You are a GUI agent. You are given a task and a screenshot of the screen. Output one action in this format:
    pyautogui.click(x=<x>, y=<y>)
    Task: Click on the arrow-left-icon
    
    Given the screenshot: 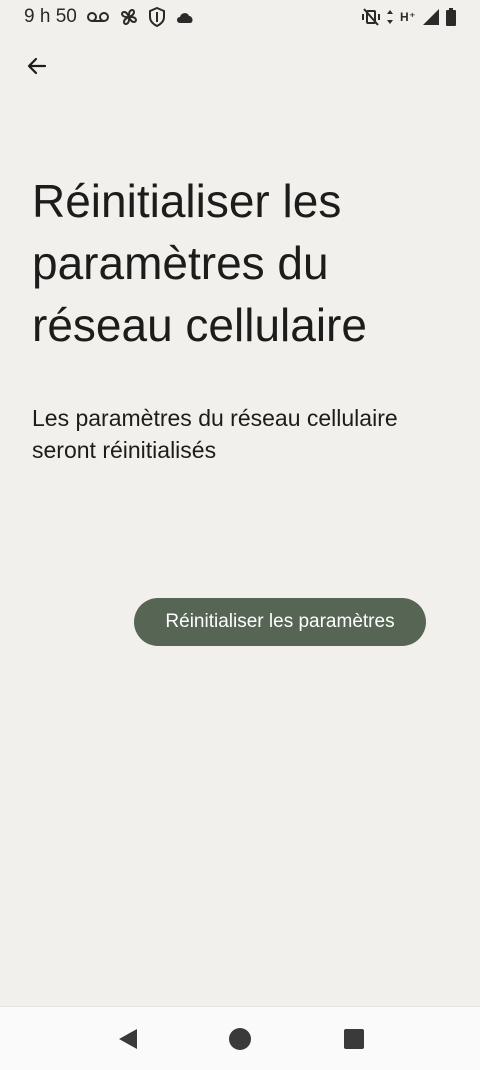 What is the action you would take?
    pyautogui.click(x=37, y=68)
    